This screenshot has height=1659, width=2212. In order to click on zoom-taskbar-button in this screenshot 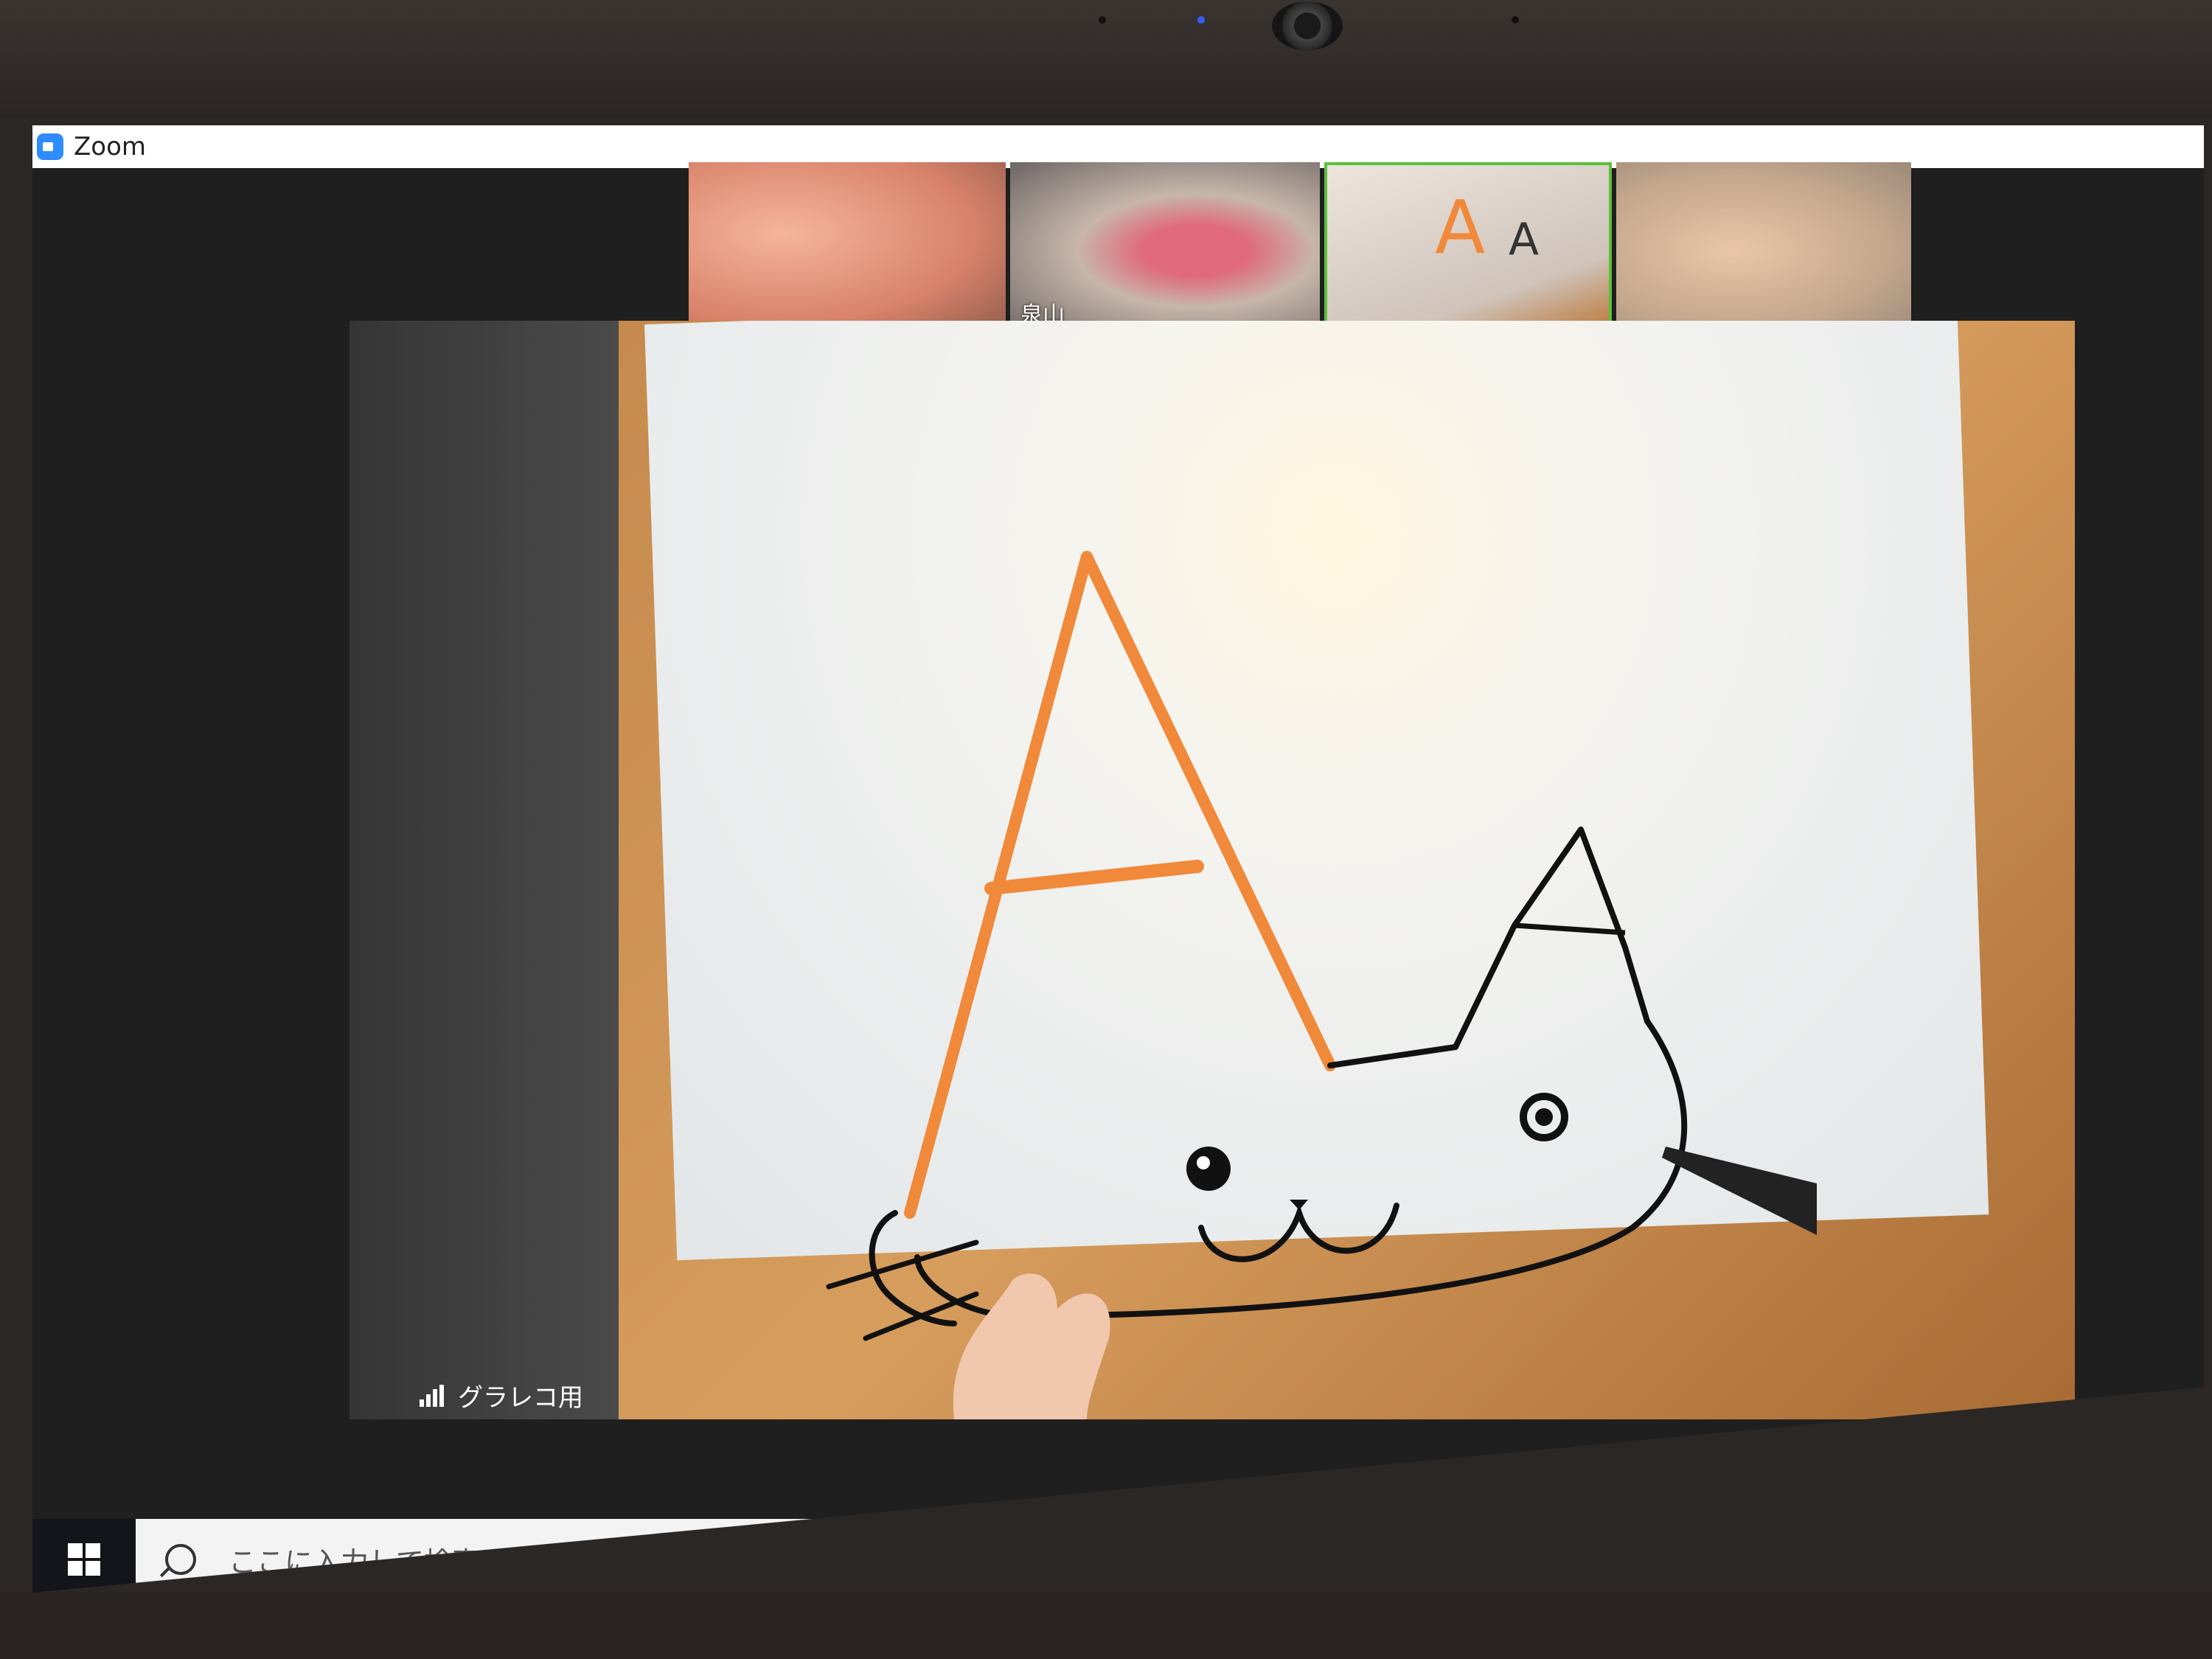, I will do `click(1363, 1556)`.